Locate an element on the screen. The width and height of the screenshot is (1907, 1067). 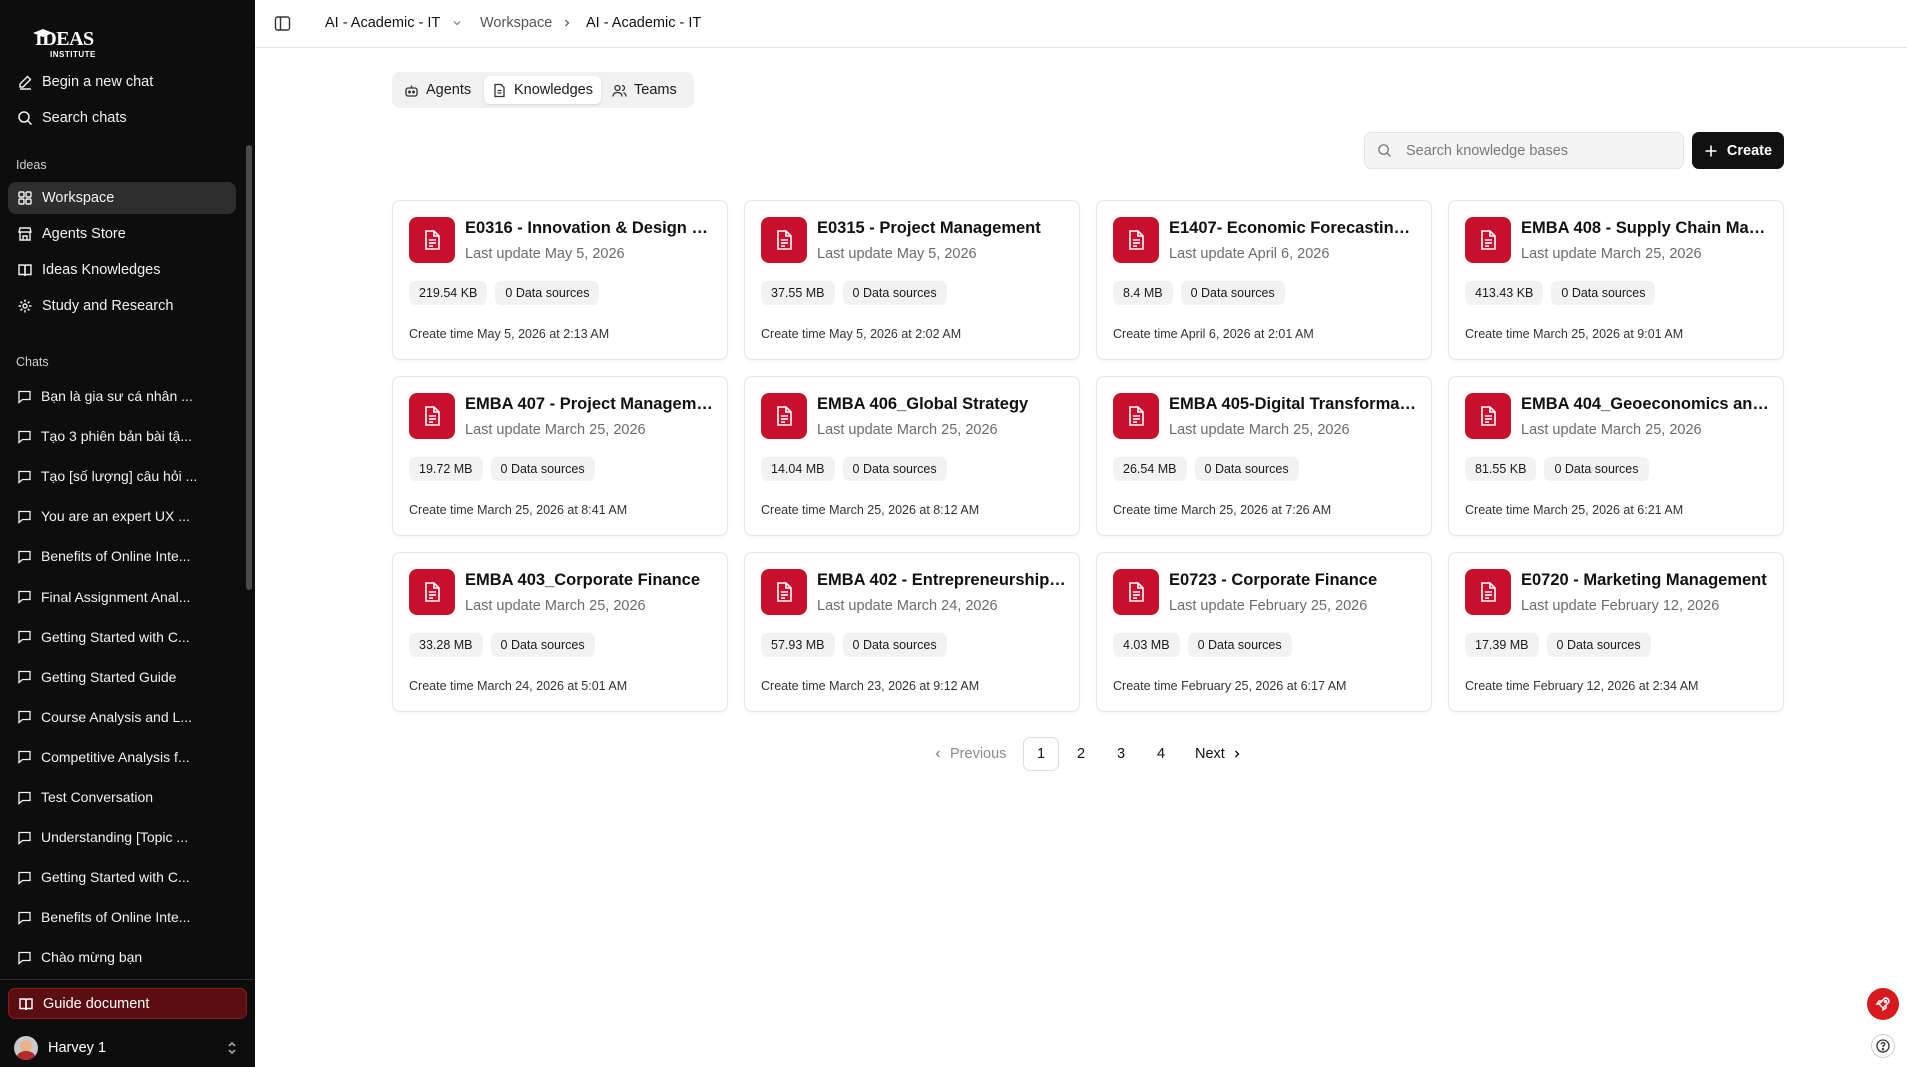
card-badges: 33.28 MB 0 Data sources is located at coordinates (506, 645).